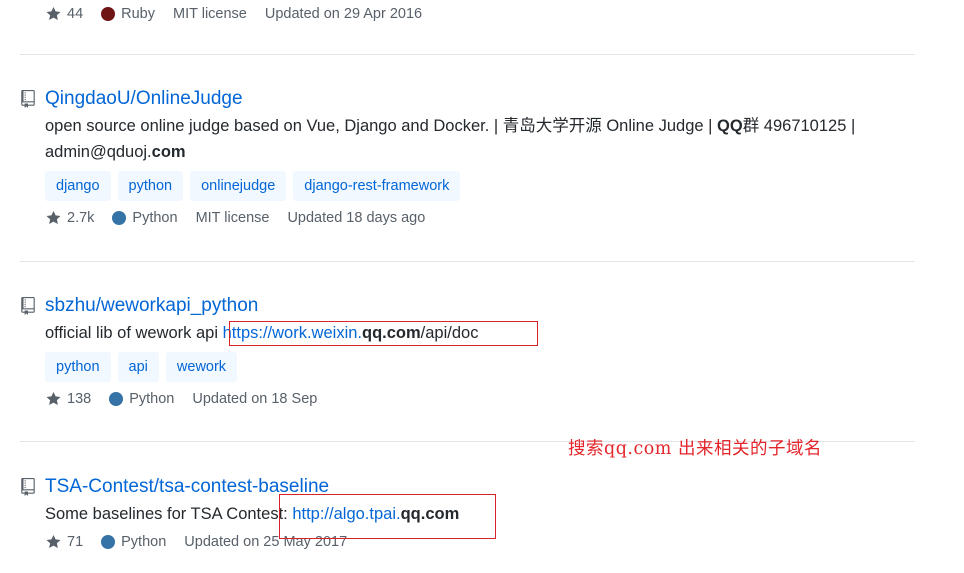  What do you see at coordinates (377, 186) in the screenshot?
I see `topic-tag: django-rest-framework` at bounding box center [377, 186].